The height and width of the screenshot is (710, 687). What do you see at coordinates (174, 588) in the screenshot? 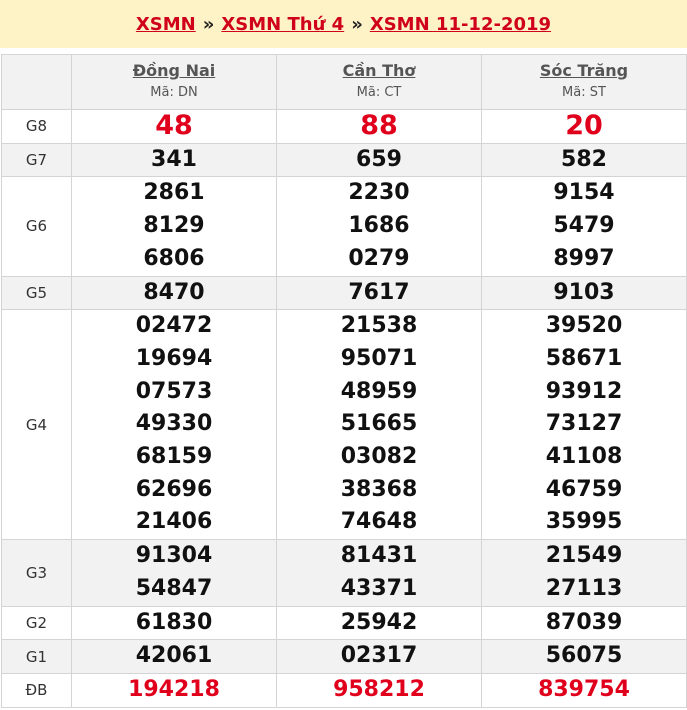
I see `prize-number: 54847` at bounding box center [174, 588].